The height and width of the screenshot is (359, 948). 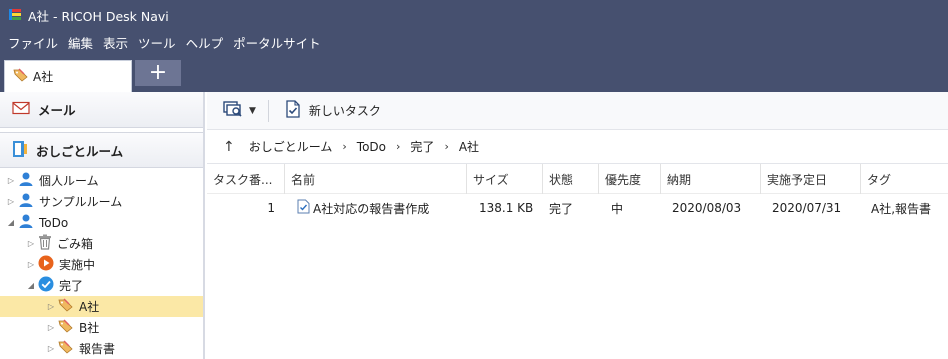 What do you see at coordinates (101, 110) in the screenshot?
I see `mail-section: メール` at bounding box center [101, 110].